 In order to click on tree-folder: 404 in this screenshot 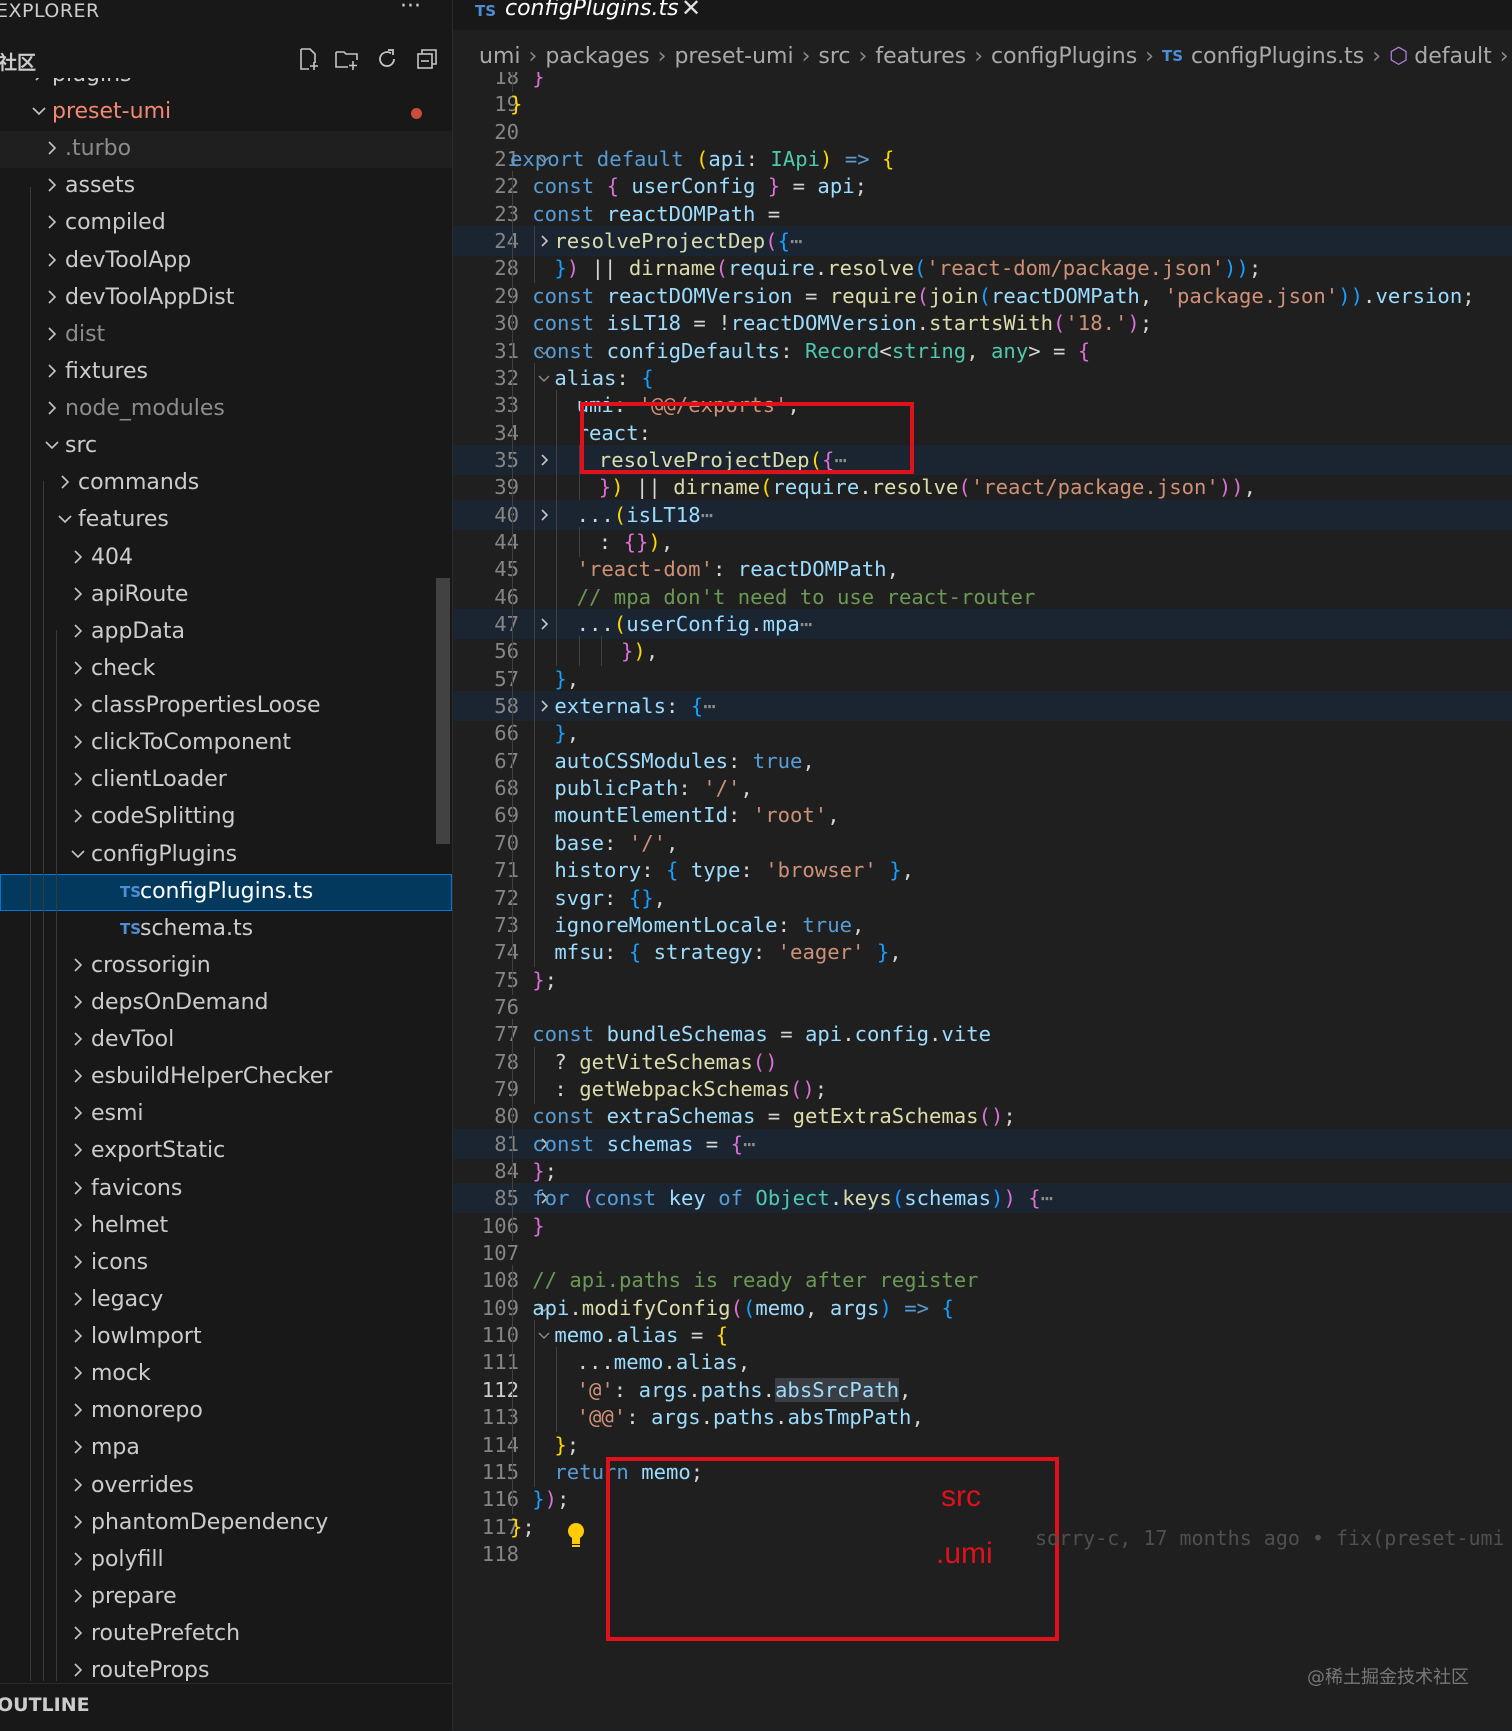, I will do `click(226, 558)`.